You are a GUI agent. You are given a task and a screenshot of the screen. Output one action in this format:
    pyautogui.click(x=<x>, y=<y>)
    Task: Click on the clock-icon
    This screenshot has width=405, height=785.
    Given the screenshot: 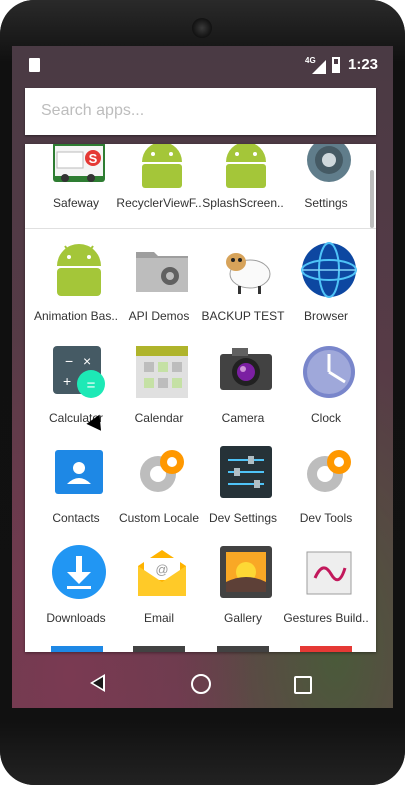 What is the action you would take?
    pyautogui.click(x=329, y=372)
    